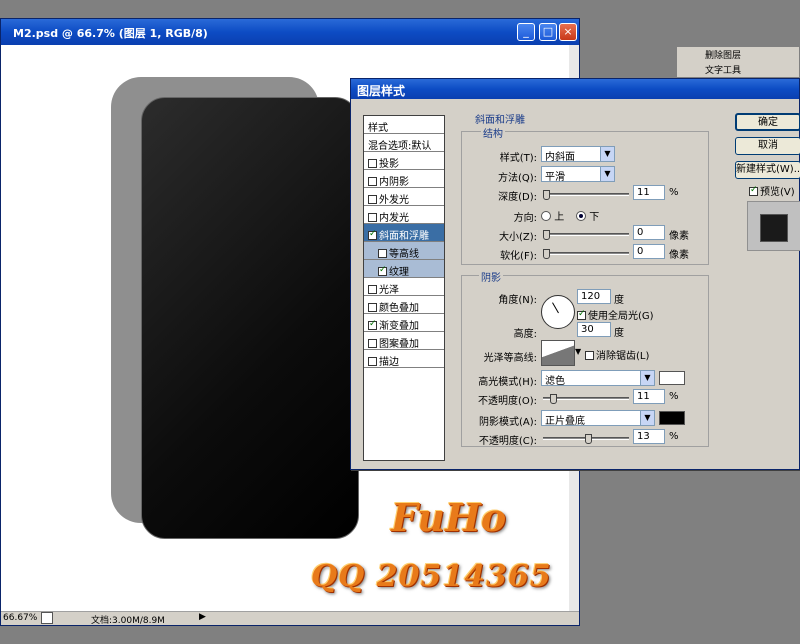 The image size is (800, 644). I want to click on shadow-opacity-input: 13, so click(649, 436).